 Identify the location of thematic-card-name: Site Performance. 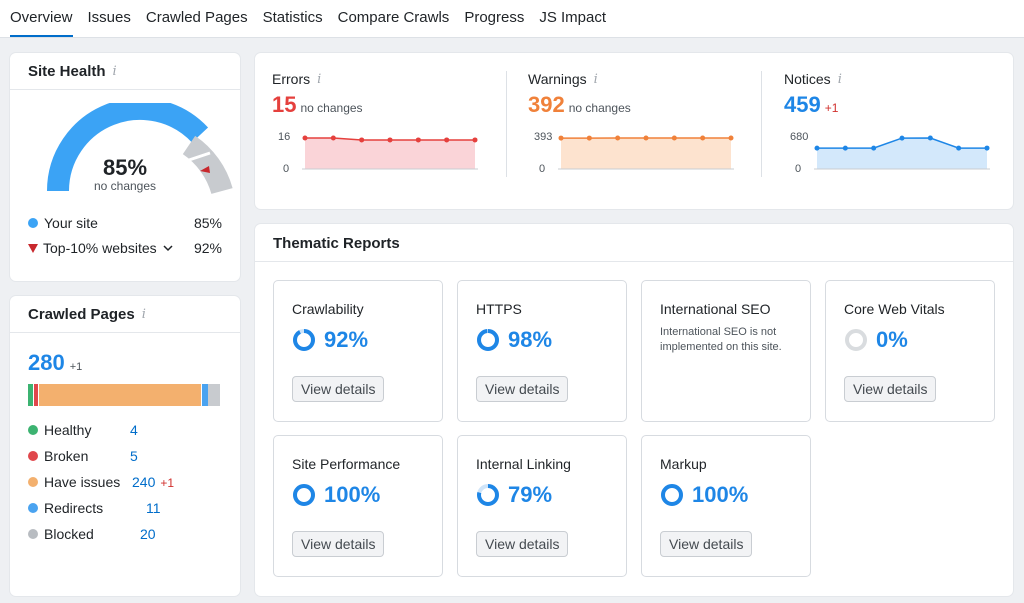
(346, 464).